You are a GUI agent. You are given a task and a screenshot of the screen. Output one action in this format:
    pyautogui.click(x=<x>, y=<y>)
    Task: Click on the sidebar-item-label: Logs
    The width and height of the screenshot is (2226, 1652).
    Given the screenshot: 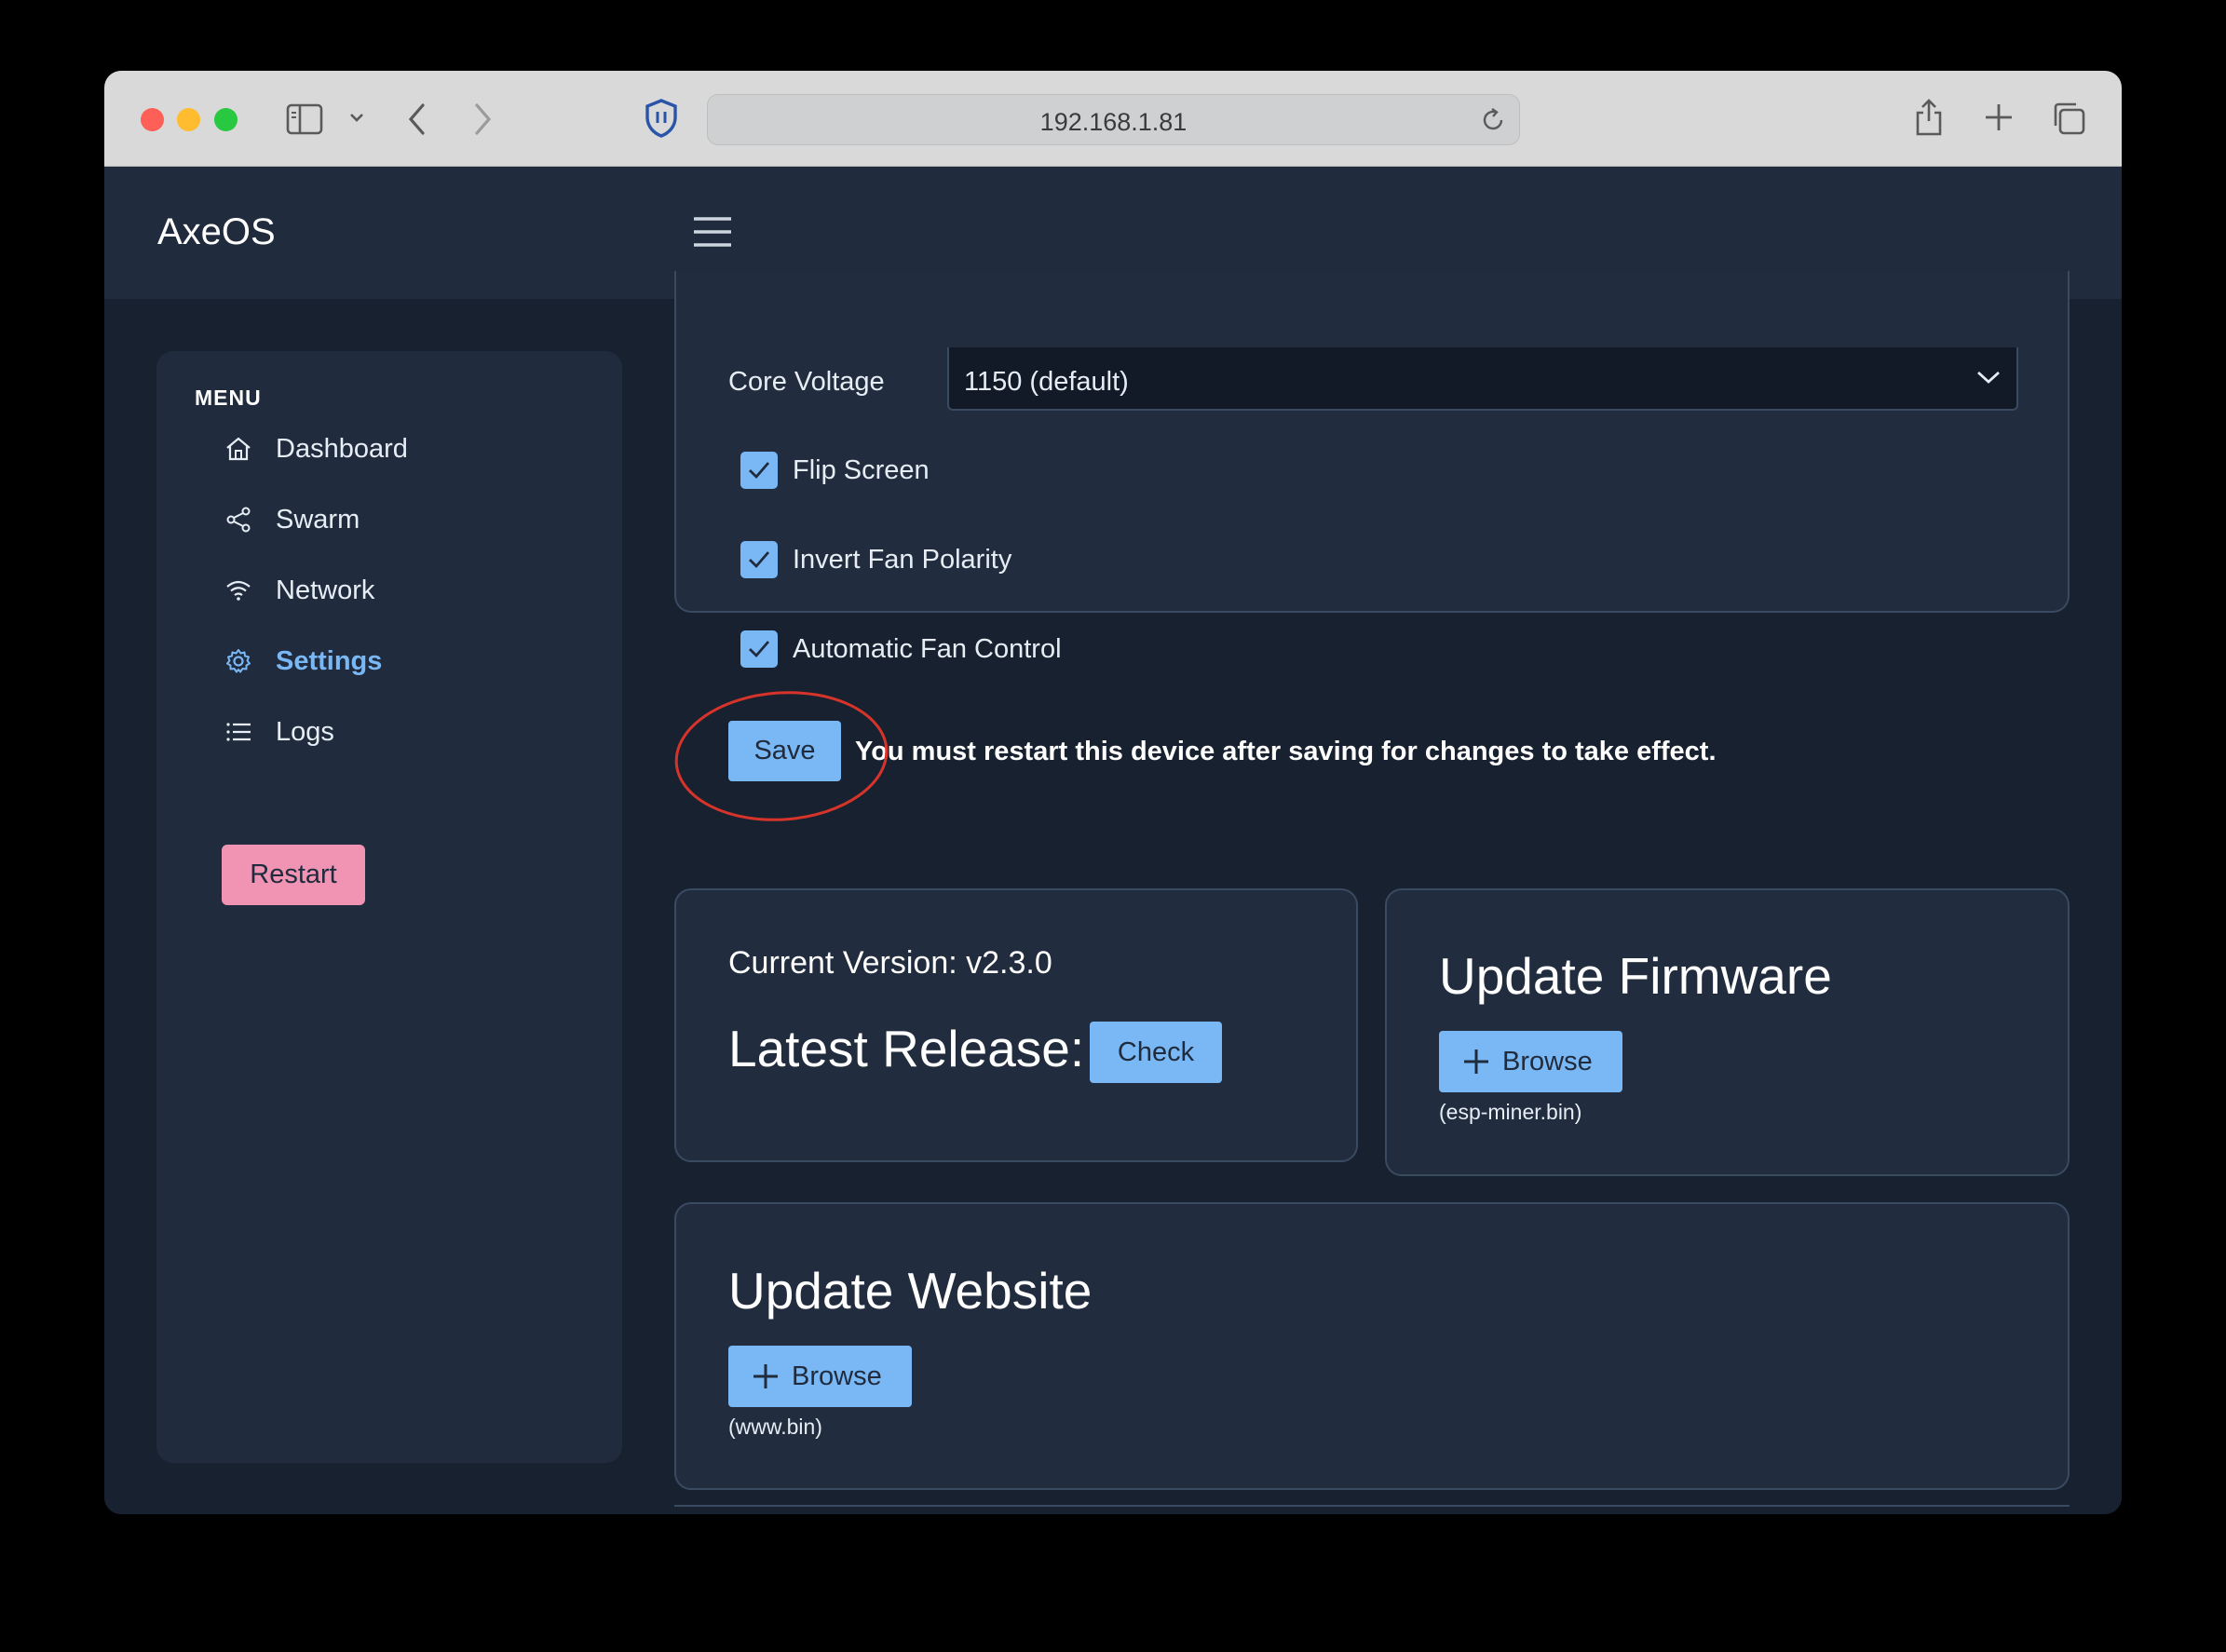 What is the action you would take?
    pyautogui.click(x=305, y=731)
    